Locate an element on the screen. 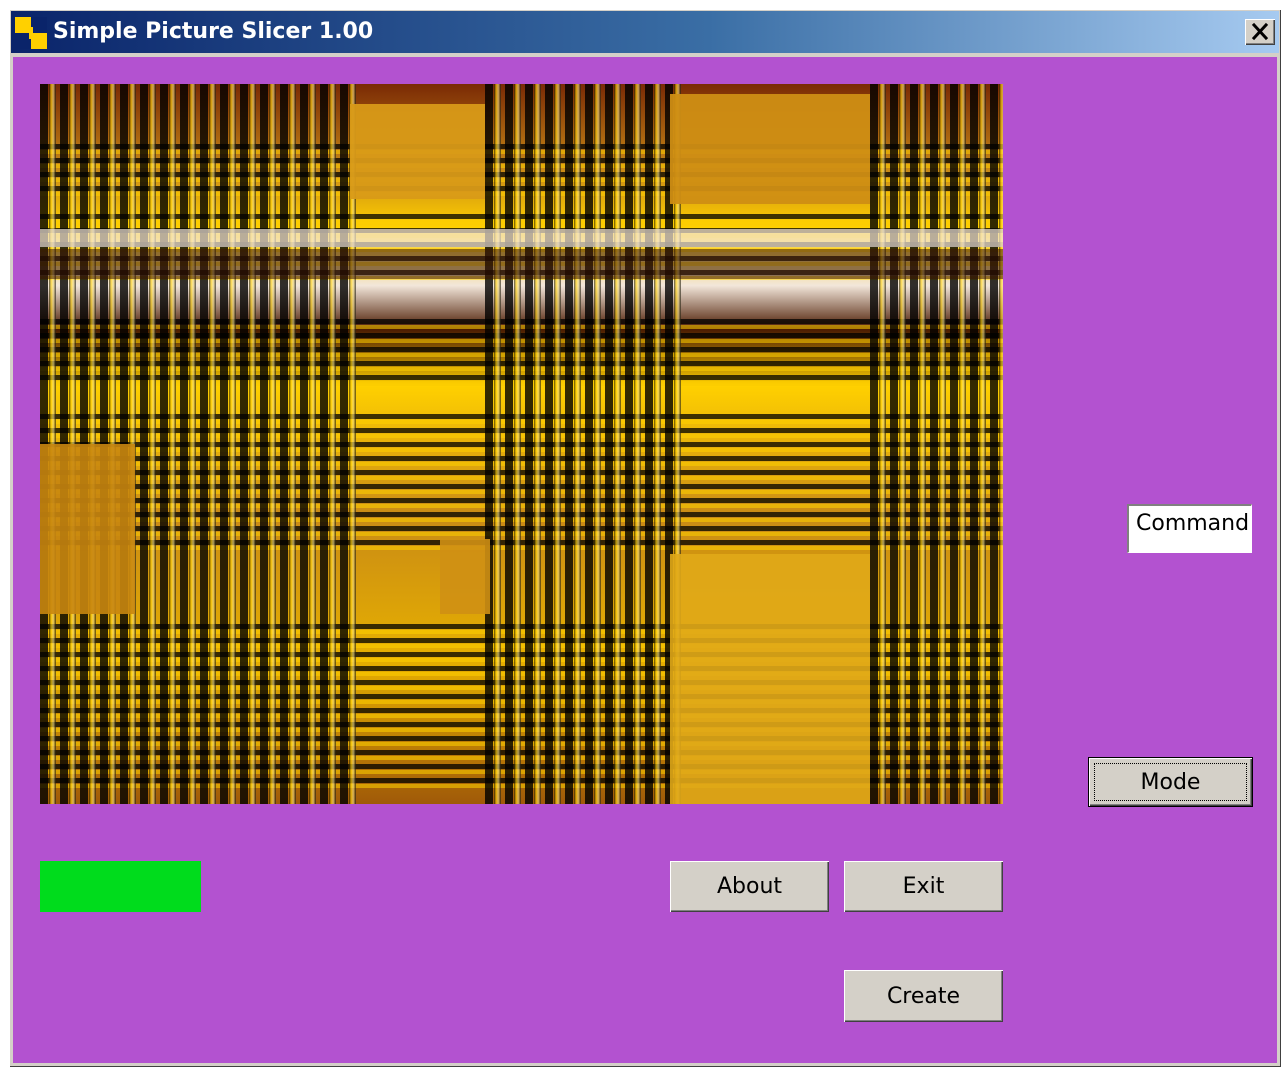 The height and width of the screenshot is (1071, 1287). mode-button-label: Mode is located at coordinates (1170, 782).